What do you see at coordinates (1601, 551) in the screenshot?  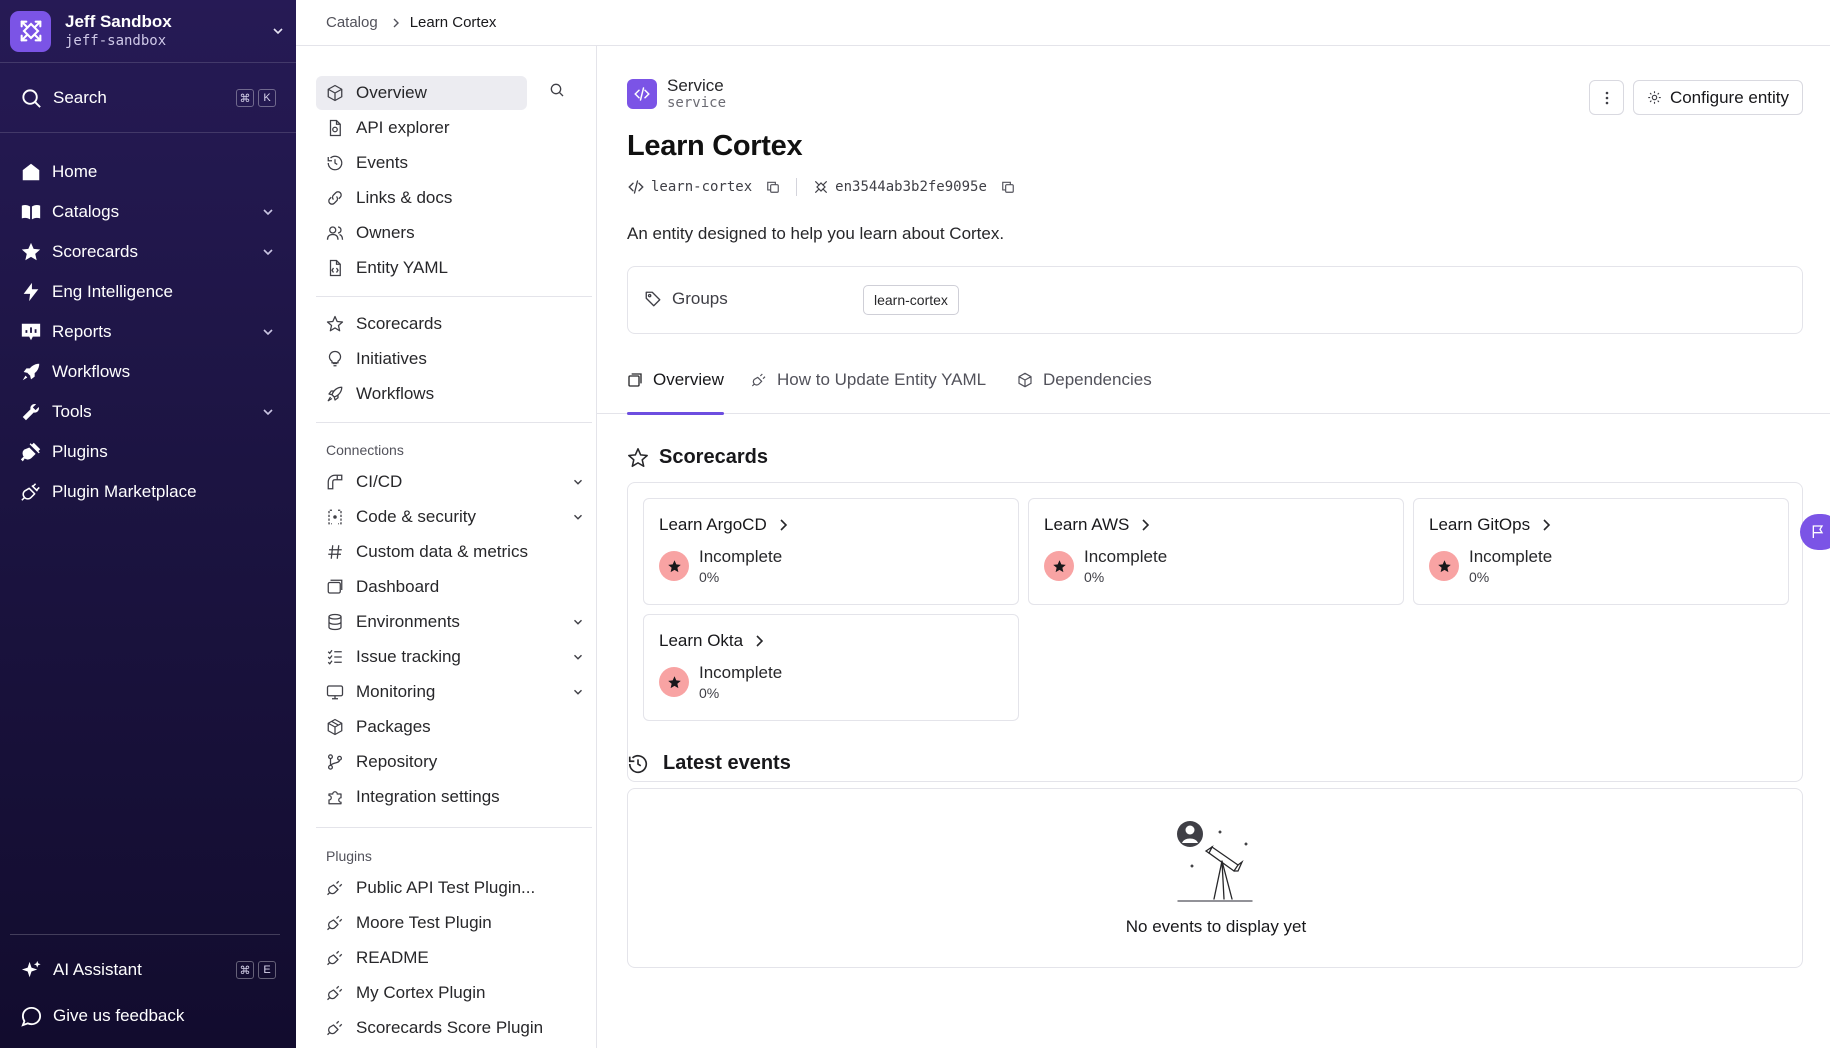 I see `scorecard-card: Learn GitOps Incomplete 0%` at bounding box center [1601, 551].